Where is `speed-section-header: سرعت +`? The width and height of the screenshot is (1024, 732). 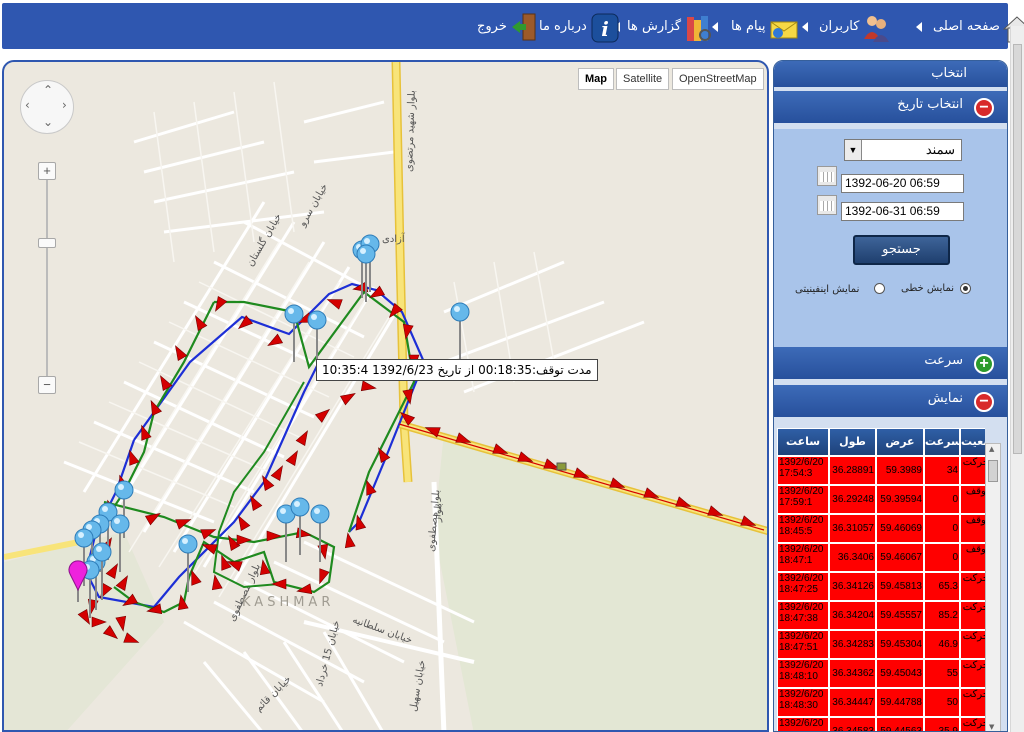
speed-section-header: سرعت + is located at coordinates (890, 363).